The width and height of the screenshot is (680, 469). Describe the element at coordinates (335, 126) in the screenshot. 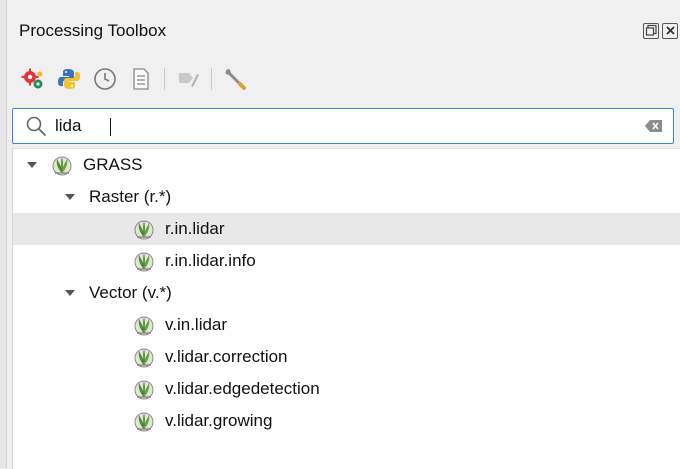

I see `search-input` at that location.